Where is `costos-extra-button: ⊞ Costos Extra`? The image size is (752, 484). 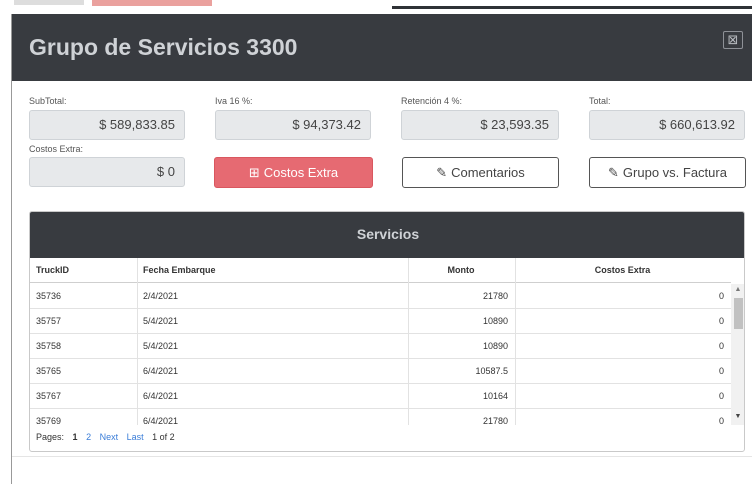 costos-extra-button: ⊞ Costos Extra is located at coordinates (293, 172).